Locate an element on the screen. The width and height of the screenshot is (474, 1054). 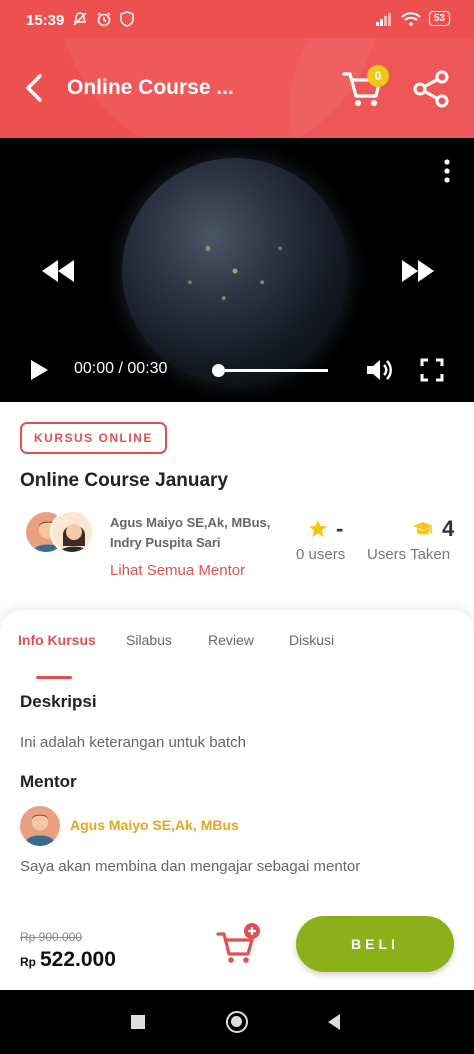
signal-icon is located at coordinates (383, 19).